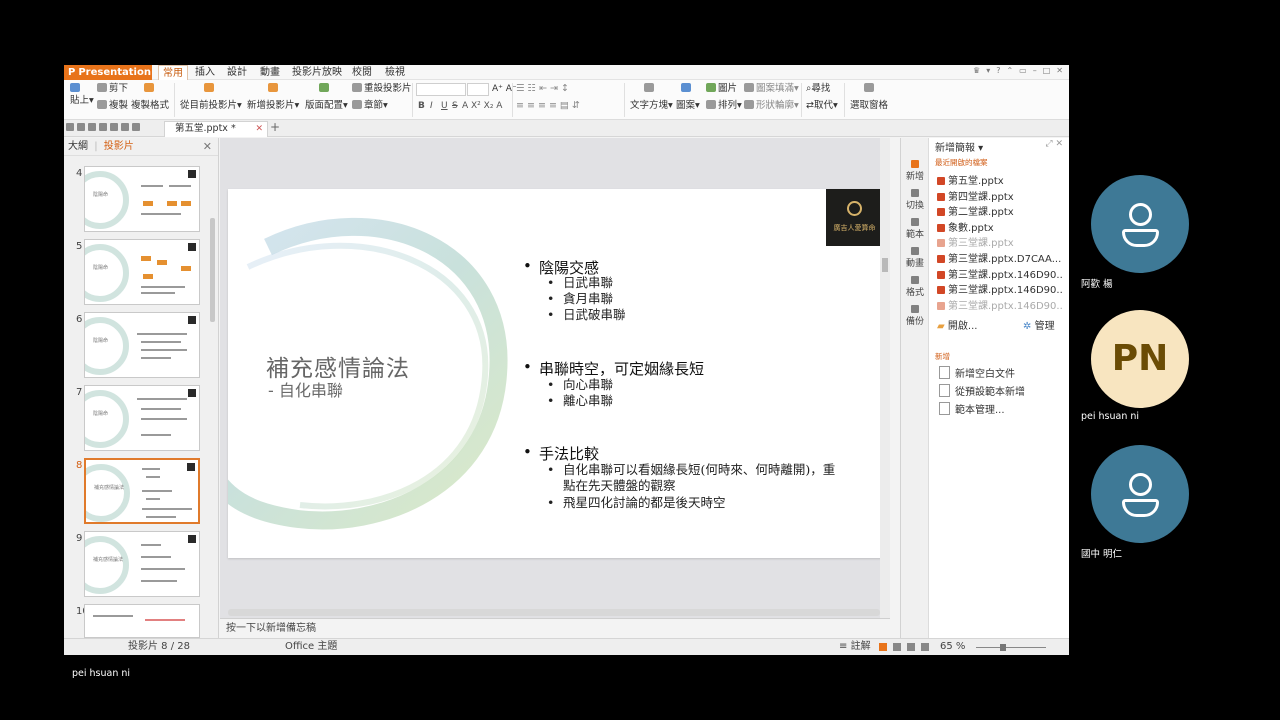 The width and height of the screenshot is (1280, 720). Describe the element at coordinates (1054, 144) in the screenshot. I see `task-pane-controls: ⤢ ✕` at that location.